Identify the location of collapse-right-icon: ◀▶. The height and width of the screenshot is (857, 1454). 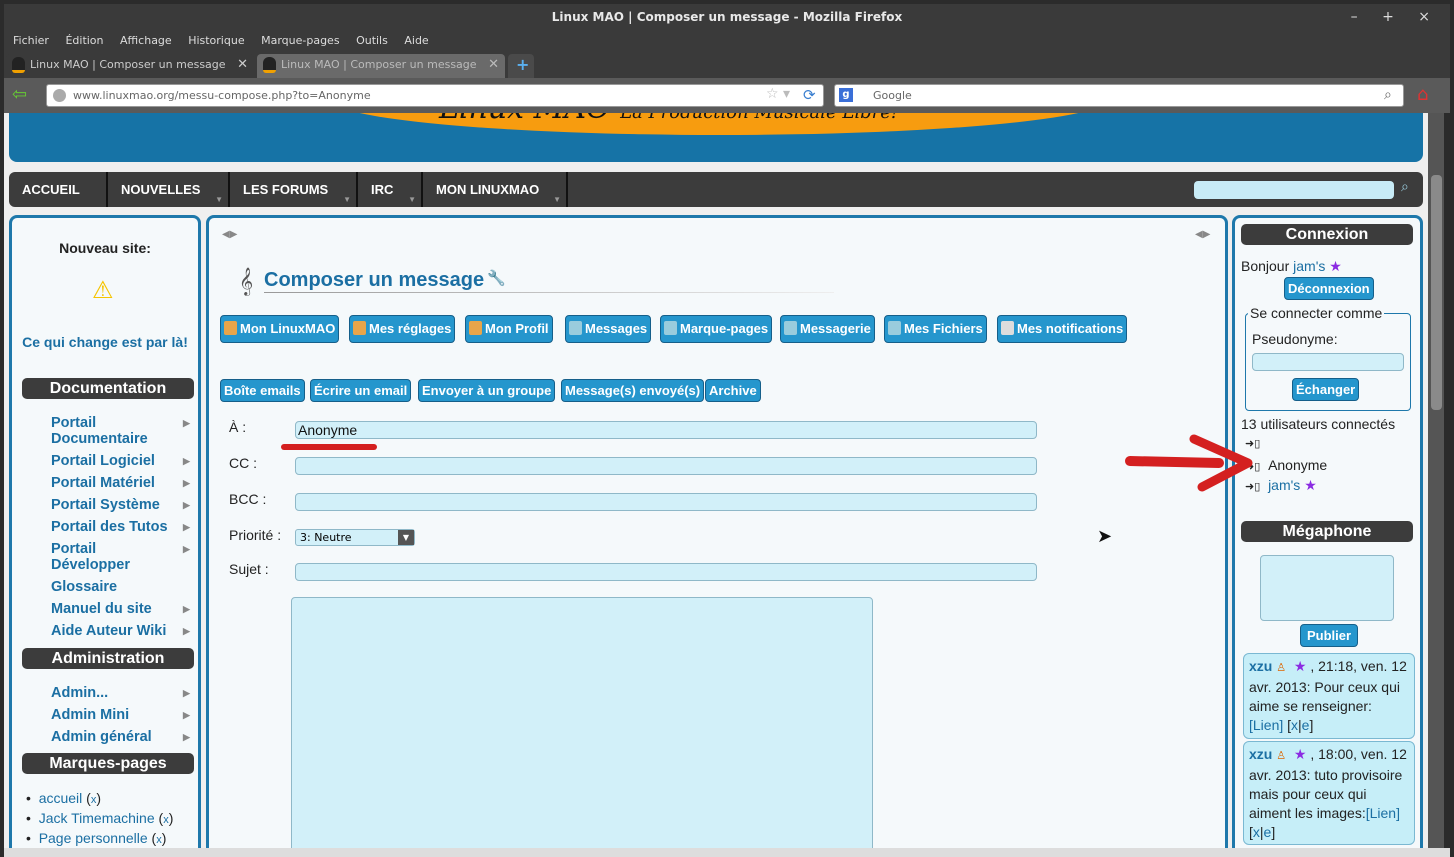
(1202, 234).